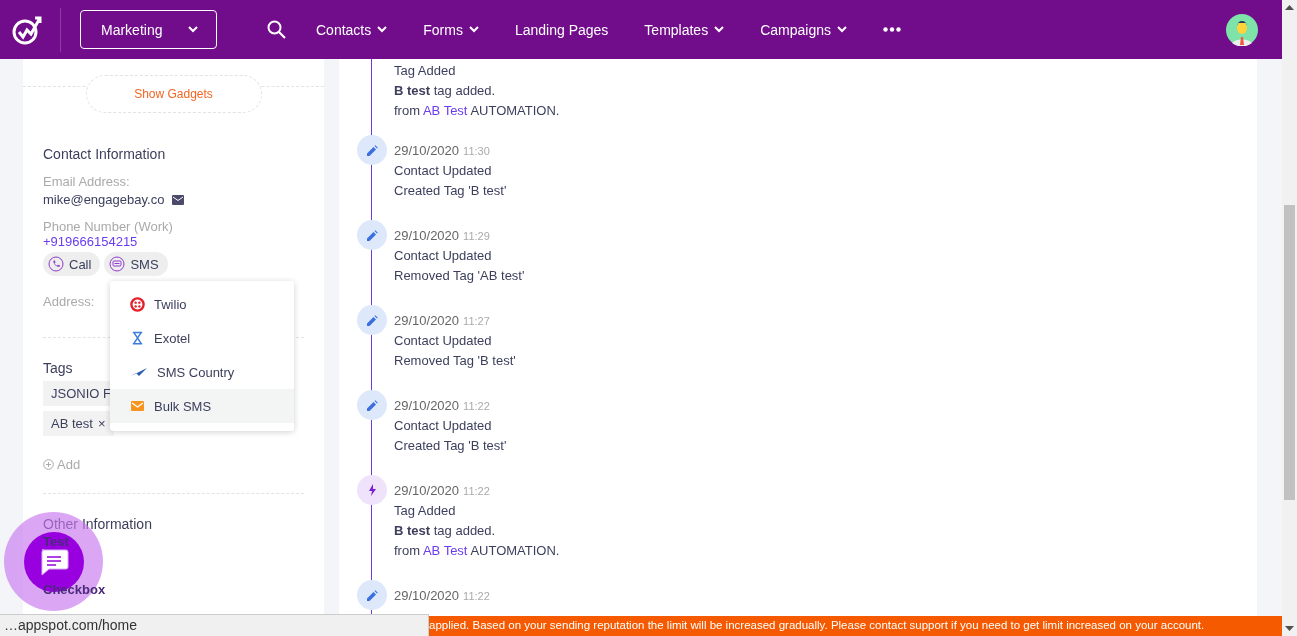 This screenshot has height=636, width=1297. Describe the element at coordinates (352, 29) in the screenshot. I see `nav-menu-item: Contacts` at that location.